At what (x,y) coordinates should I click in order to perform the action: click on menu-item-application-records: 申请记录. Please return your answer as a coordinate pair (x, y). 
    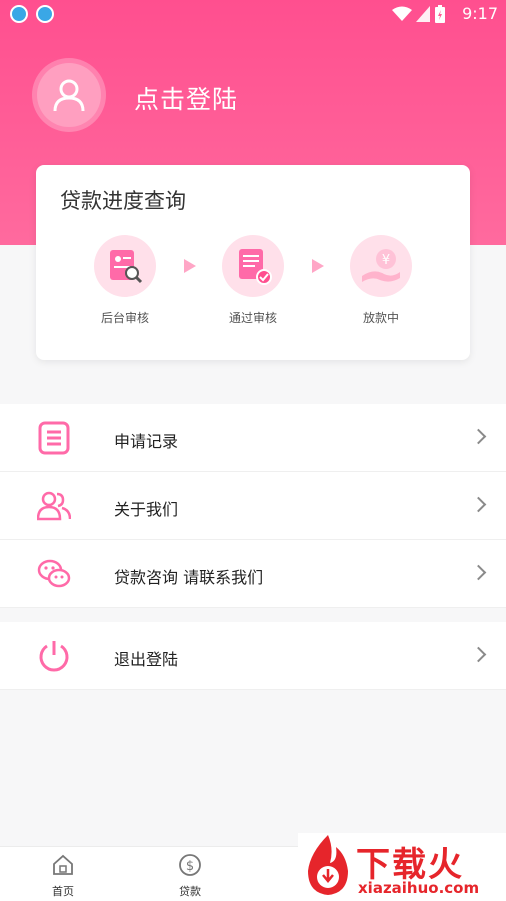
    Looking at the image, I should click on (253, 438).